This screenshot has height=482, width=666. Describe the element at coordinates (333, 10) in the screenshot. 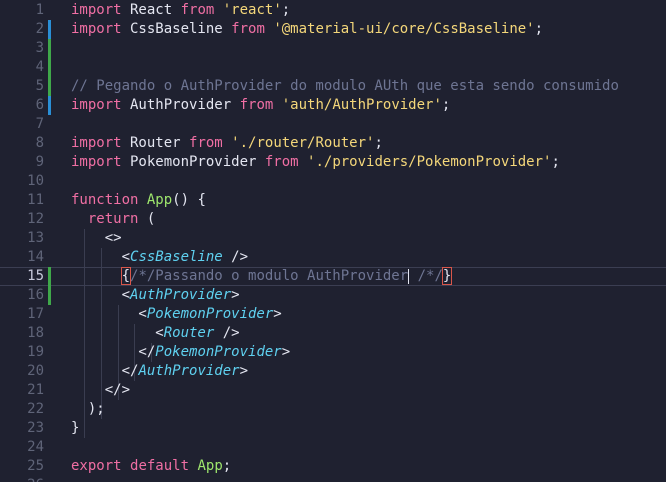

I see `code-line: 1 import React from 'react';` at that location.